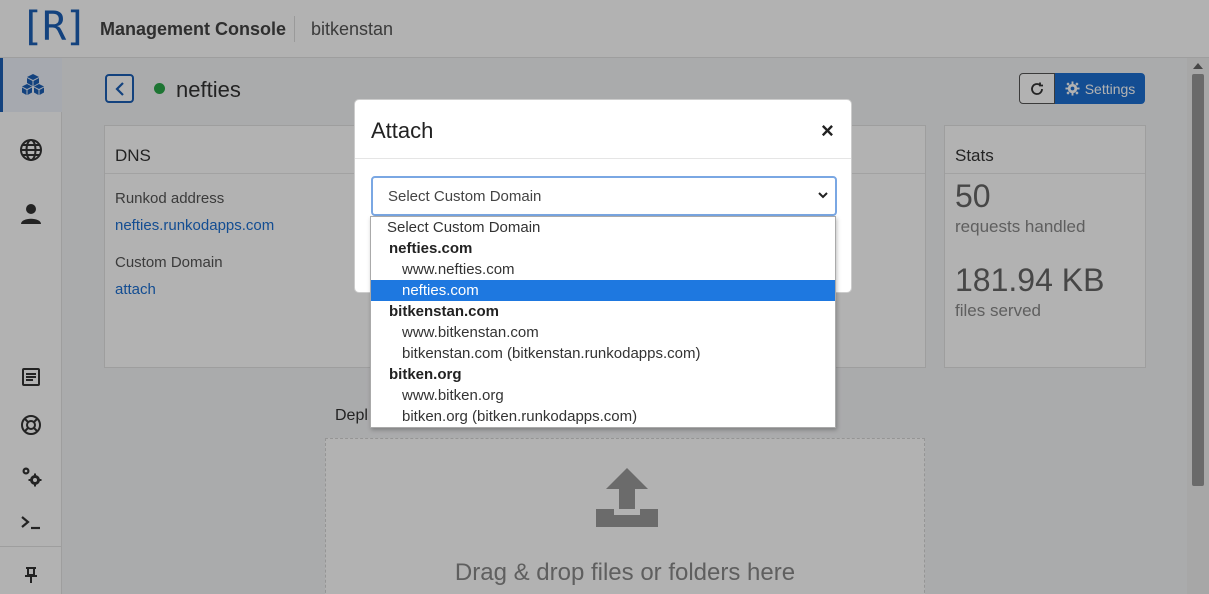 The height and width of the screenshot is (594, 1209). Describe the element at coordinates (827, 131) in the screenshot. I see `close-icon: ×` at that location.